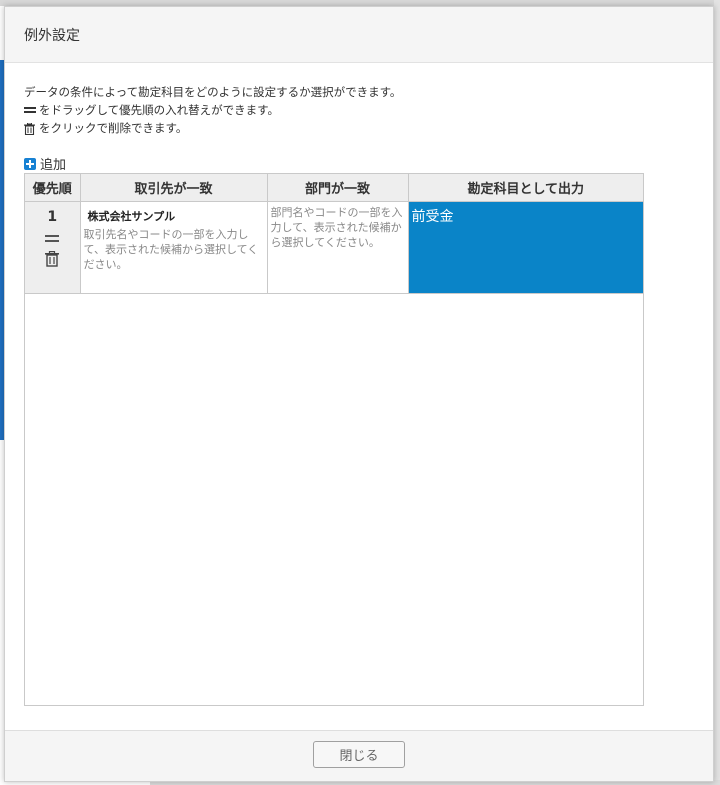  I want to click on dialog-footer: 閉じる, so click(359, 755).